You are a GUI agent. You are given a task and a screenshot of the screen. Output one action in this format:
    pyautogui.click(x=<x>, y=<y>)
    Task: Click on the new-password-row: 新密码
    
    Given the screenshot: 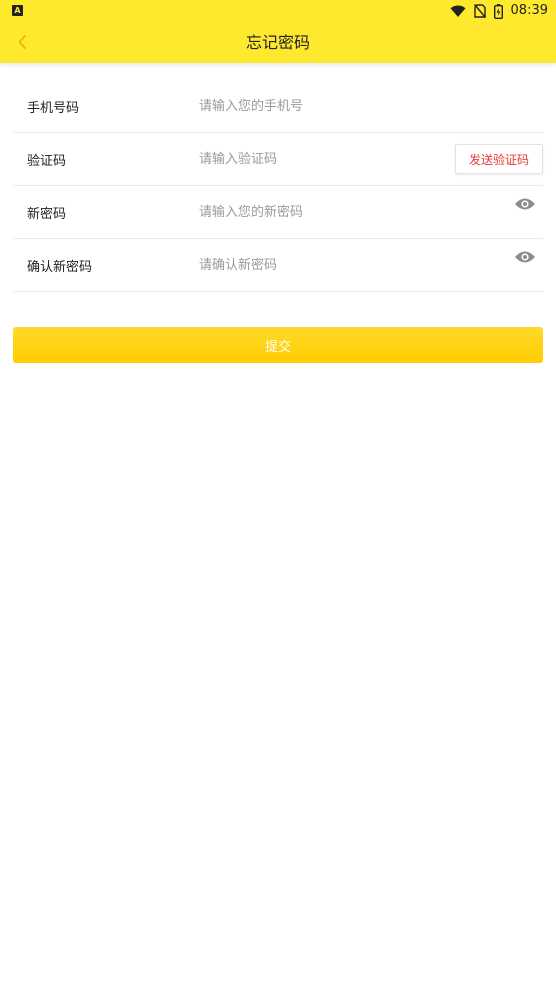 What is the action you would take?
    pyautogui.click(x=278, y=212)
    